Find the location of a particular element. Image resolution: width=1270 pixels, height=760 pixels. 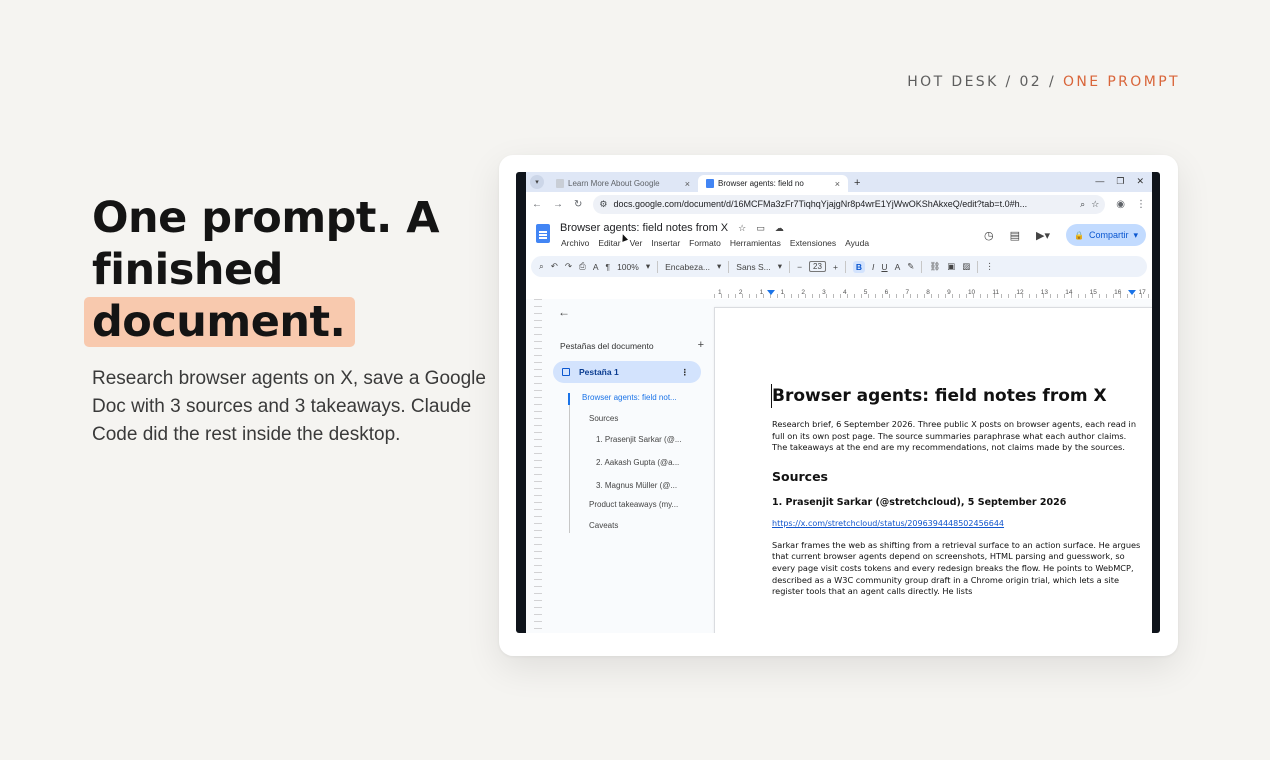

right-indent-marker-icon is located at coordinates (1132, 292).